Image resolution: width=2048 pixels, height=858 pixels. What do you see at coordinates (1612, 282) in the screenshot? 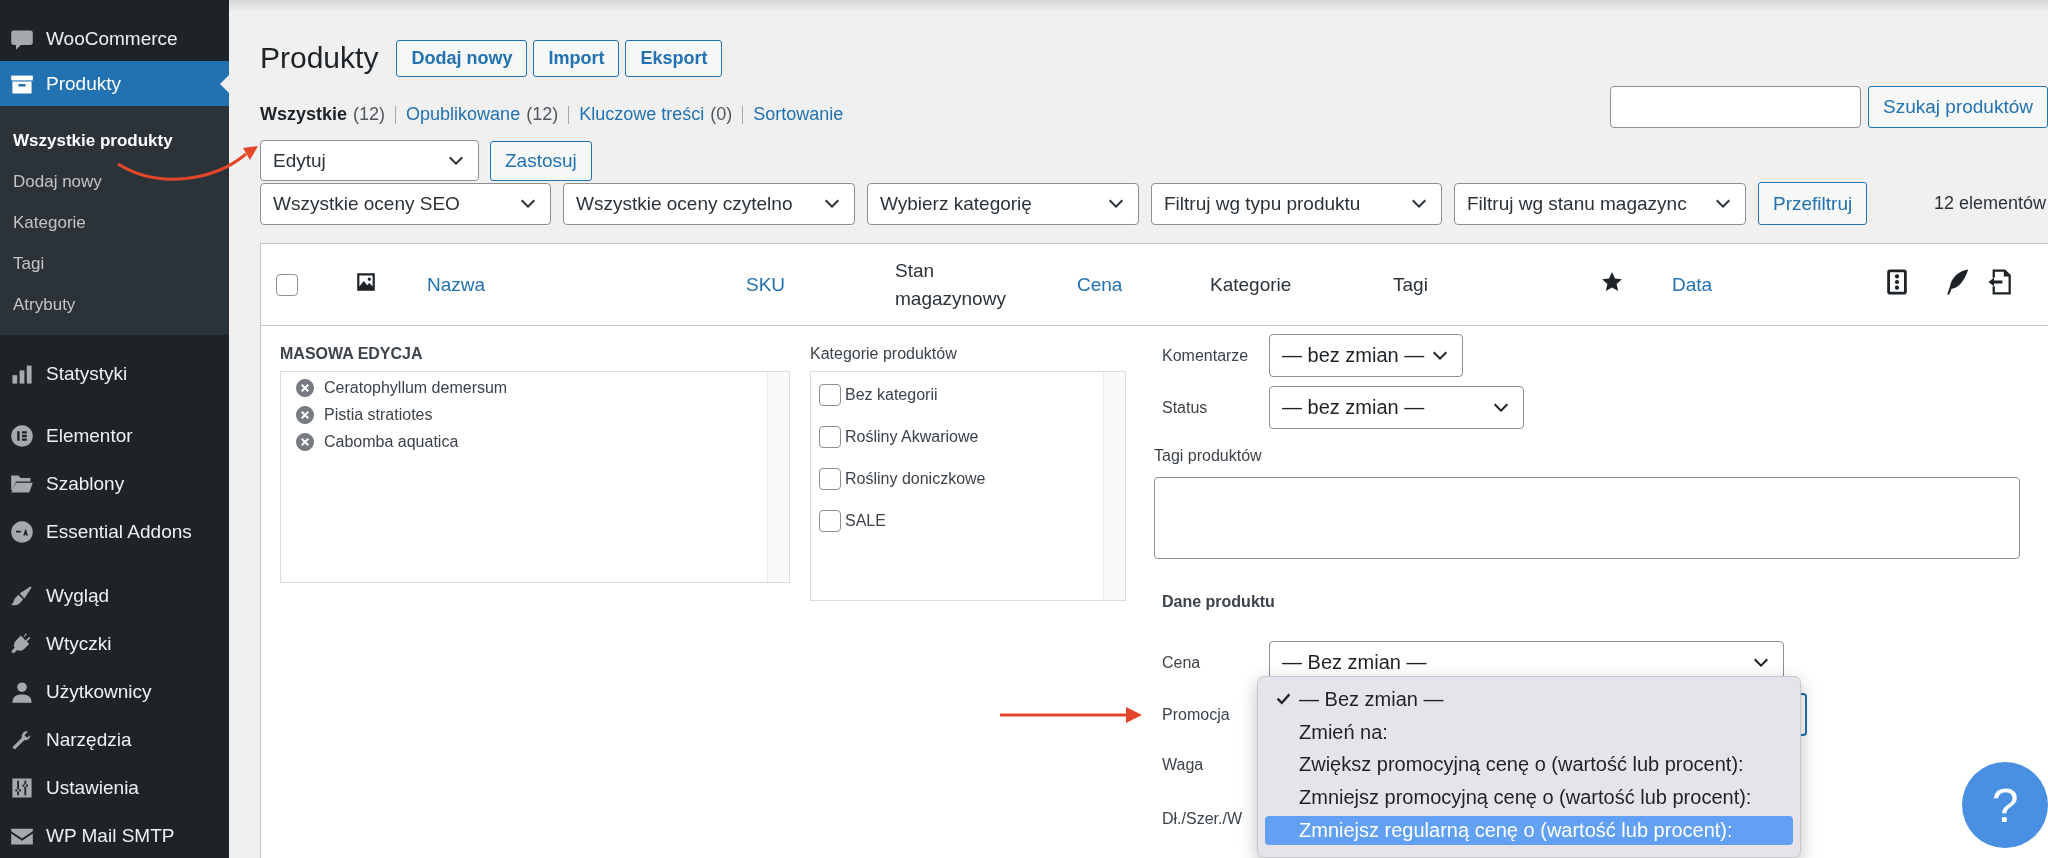
I see `star-icon` at bounding box center [1612, 282].